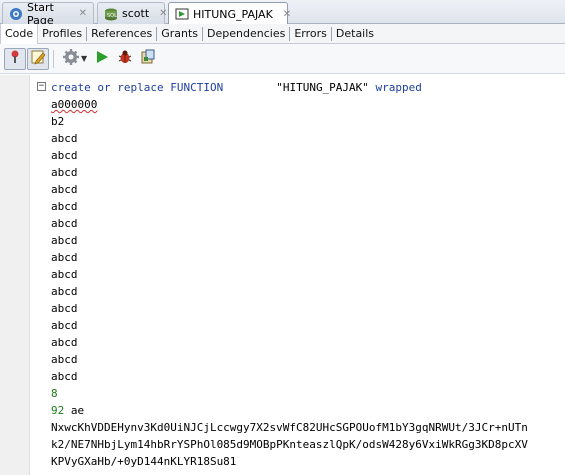 The height and width of the screenshot is (475, 565). What do you see at coordinates (233, 14) in the screenshot?
I see `tab-label: HITUNG_PAJAK` at bounding box center [233, 14].